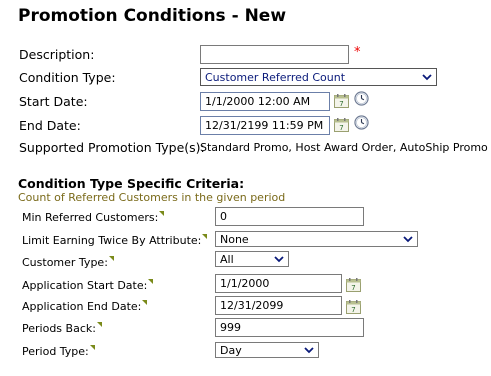 The height and width of the screenshot is (376, 491). What do you see at coordinates (115, 240) in the screenshot?
I see `limit-earning-label: Limit Earning Twice By Attribute:` at bounding box center [115, 240].